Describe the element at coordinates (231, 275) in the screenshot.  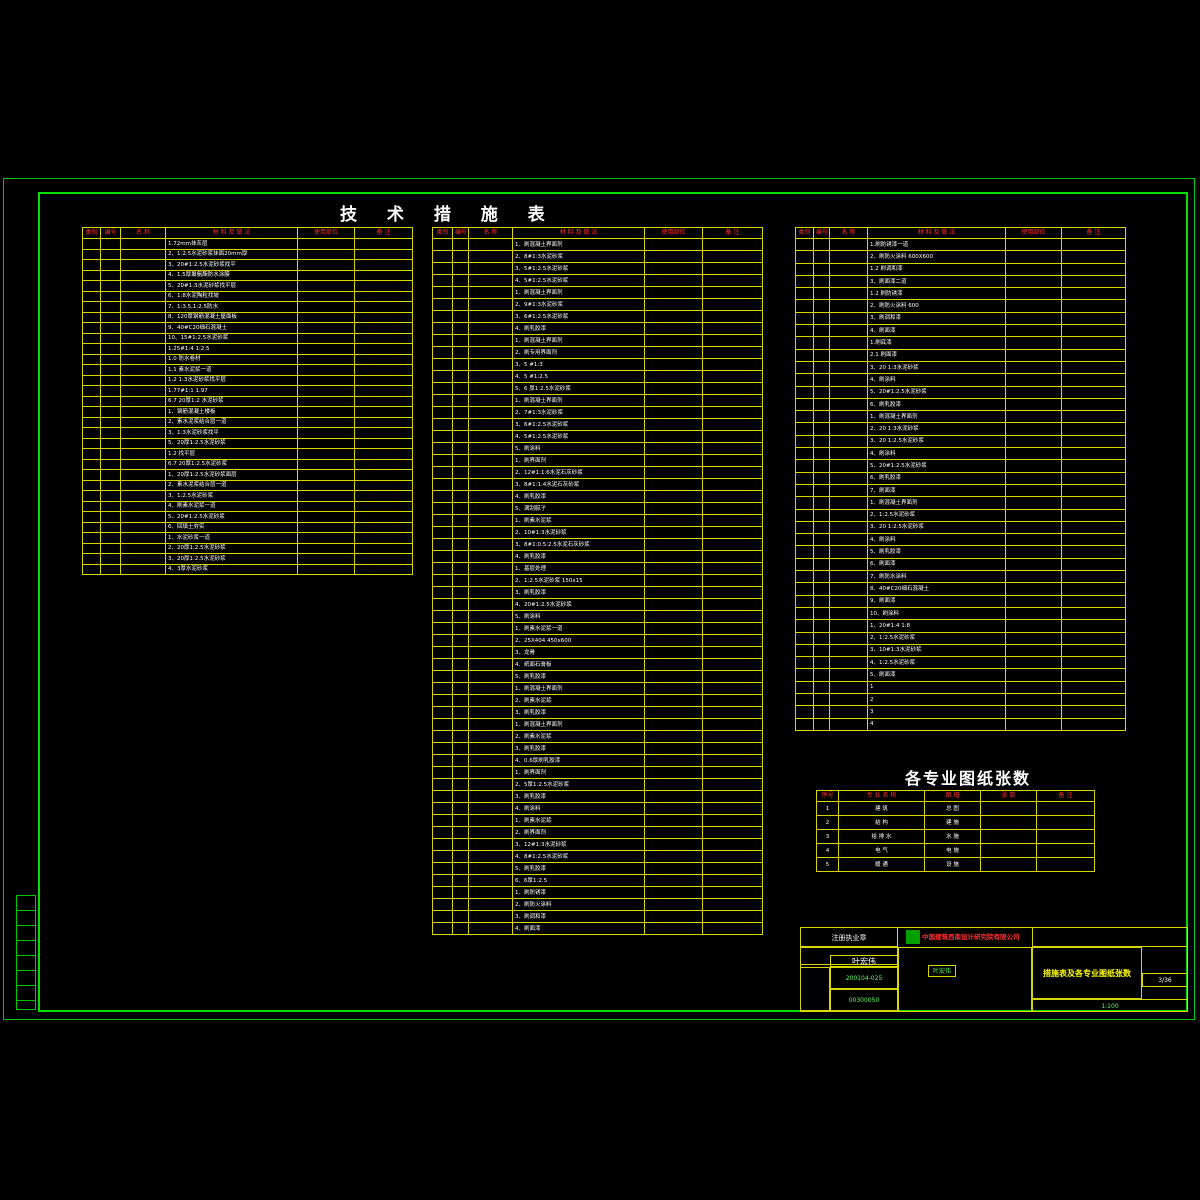
I see `material-cell: 4、1.5厚聚氨酯防水涂膜` at that location.